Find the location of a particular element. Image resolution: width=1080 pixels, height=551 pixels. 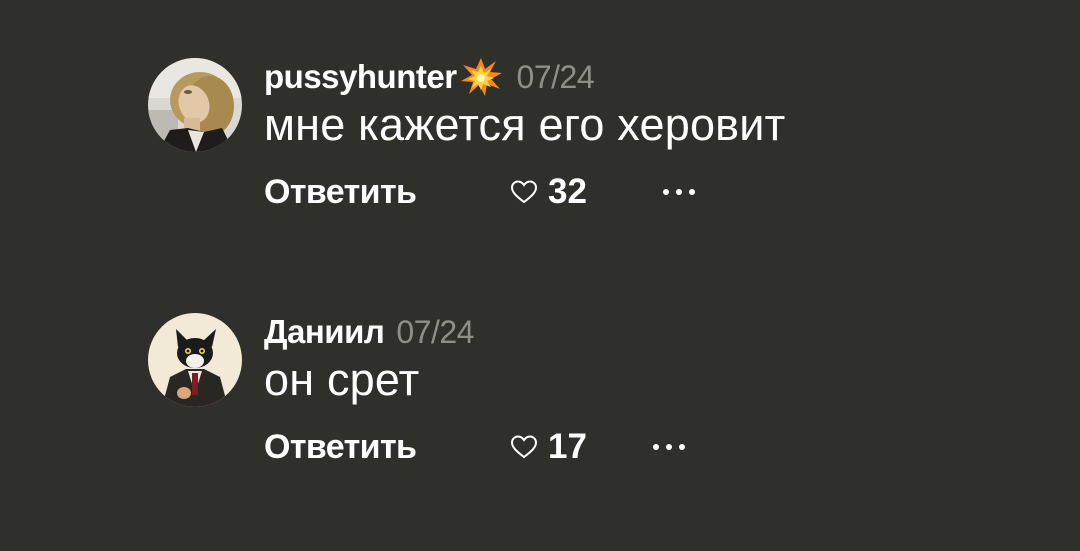

username: Даниил is located at coordinates (324, 332).